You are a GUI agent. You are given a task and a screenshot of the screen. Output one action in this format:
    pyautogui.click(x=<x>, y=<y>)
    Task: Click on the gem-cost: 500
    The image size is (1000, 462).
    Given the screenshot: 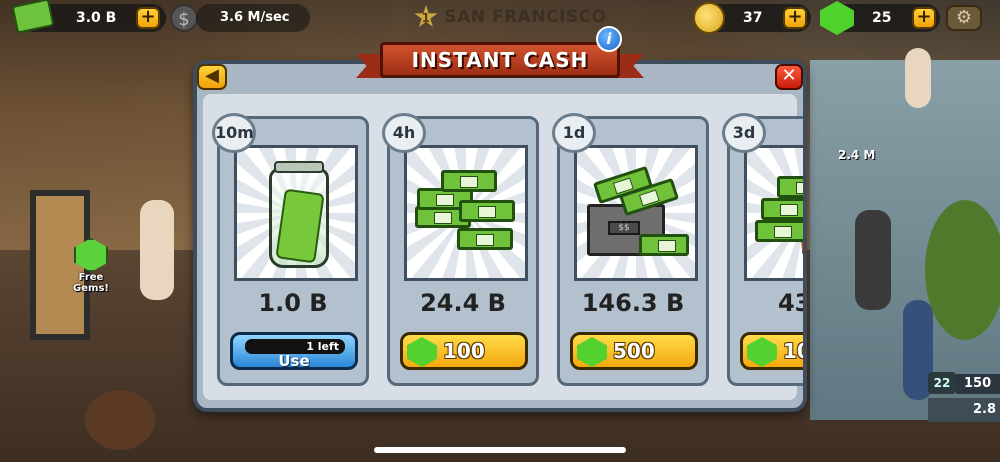 What is the action you would take?
    pyautogui.click(x=634, y=351)
    